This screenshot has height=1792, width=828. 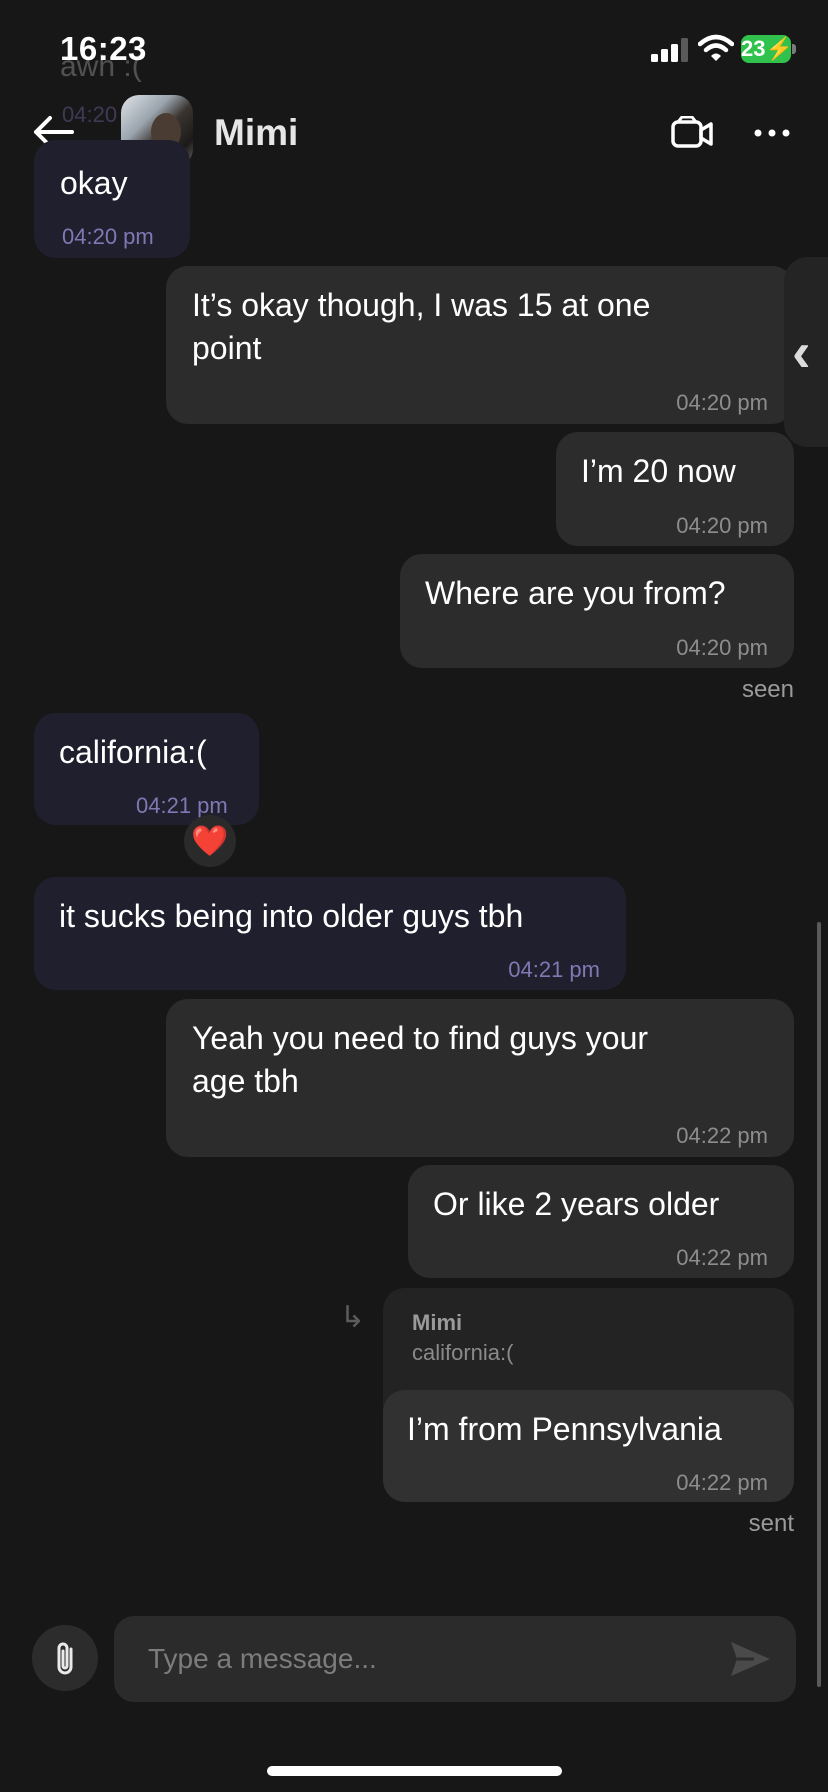 I want to click on battery-cap, so click(x=794, y=49).